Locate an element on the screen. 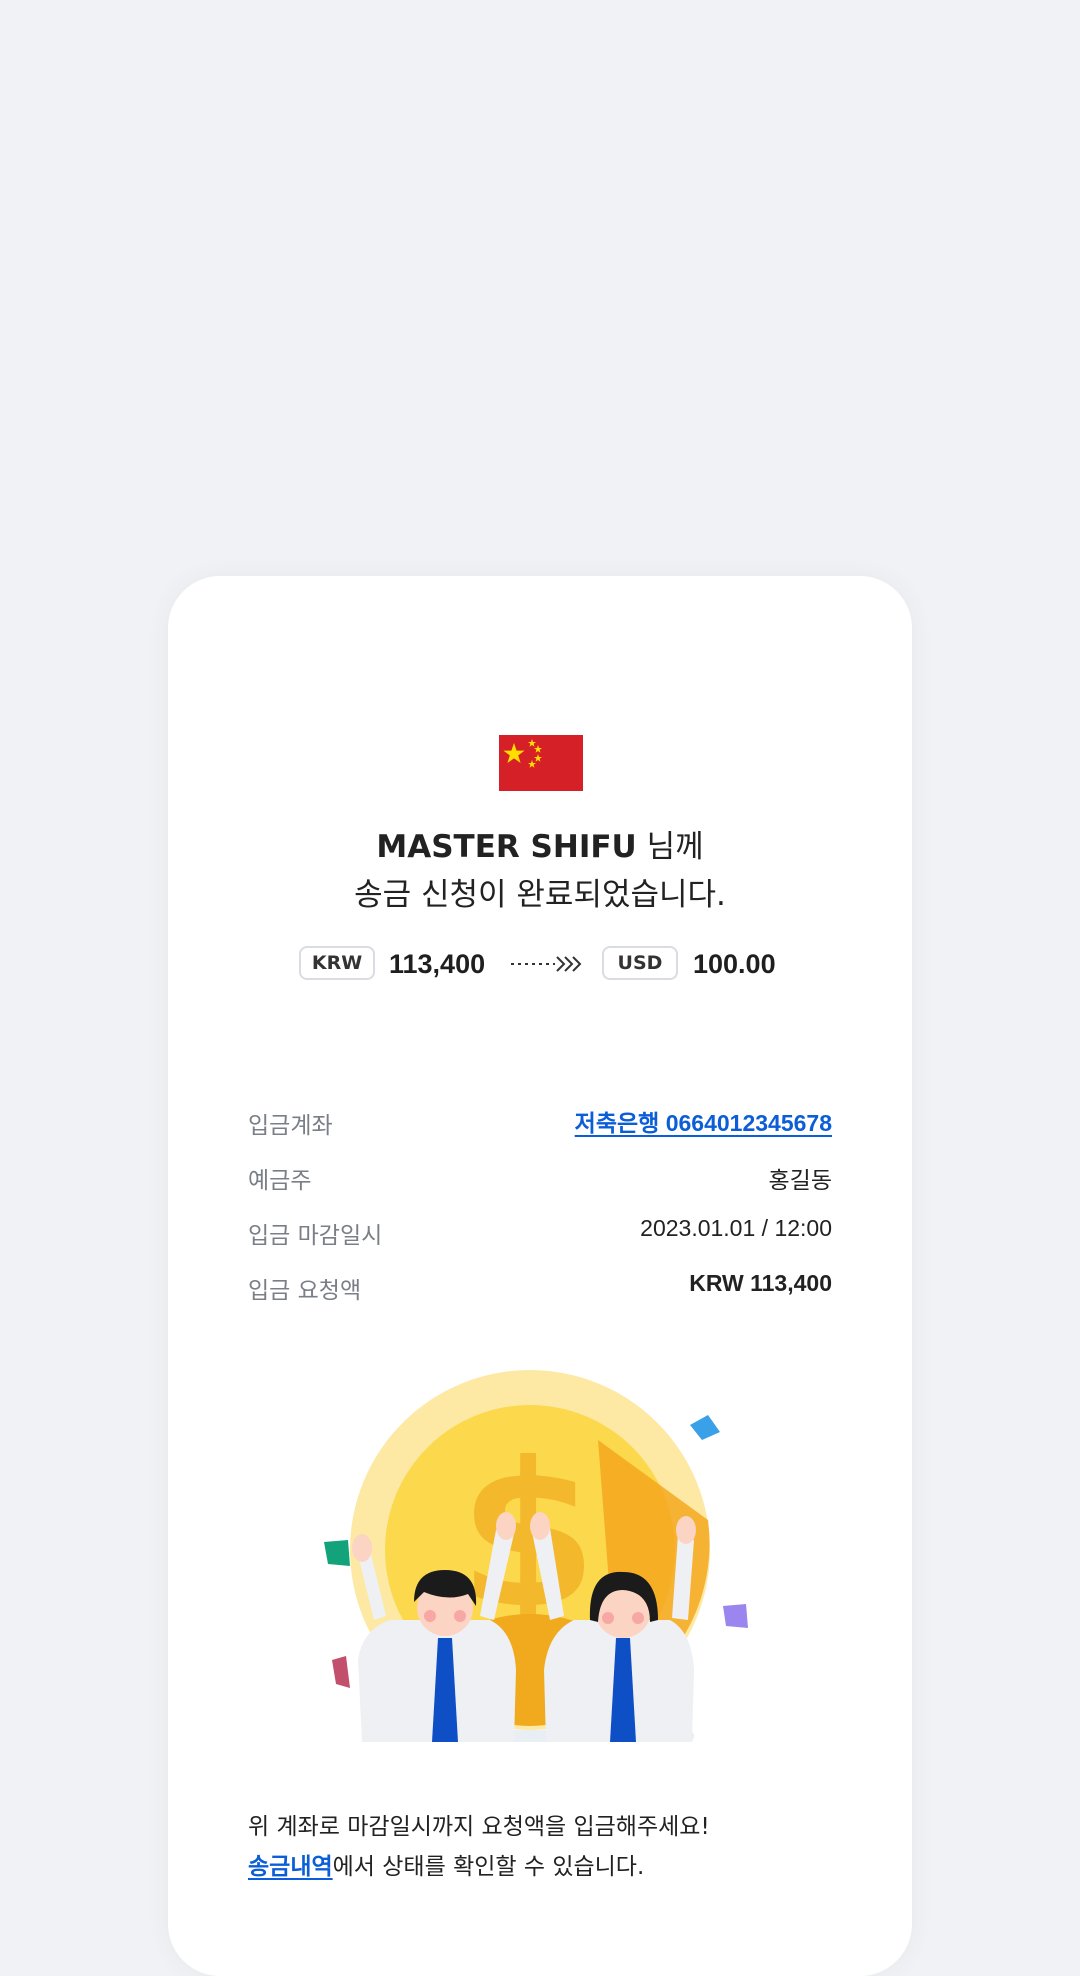  transfer-history-link: 송금내역 is located at coordinates (290, 1867).